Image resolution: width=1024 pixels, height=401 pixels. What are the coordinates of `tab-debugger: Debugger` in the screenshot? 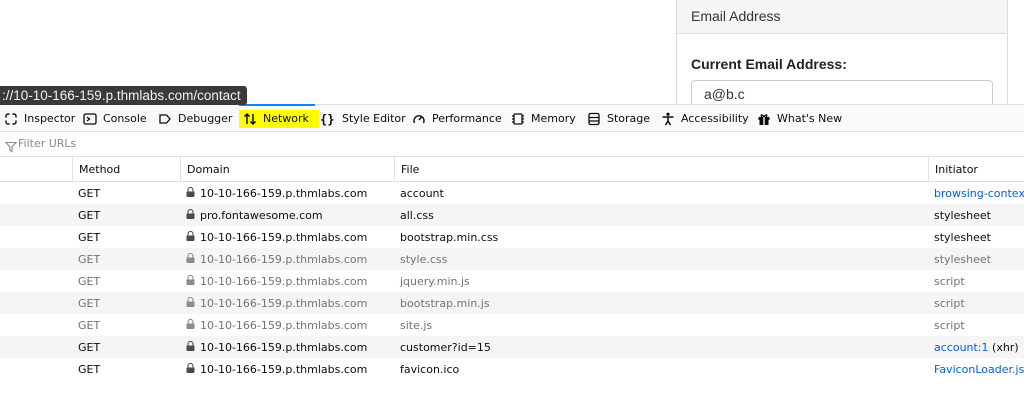 It's located at (195, 118).